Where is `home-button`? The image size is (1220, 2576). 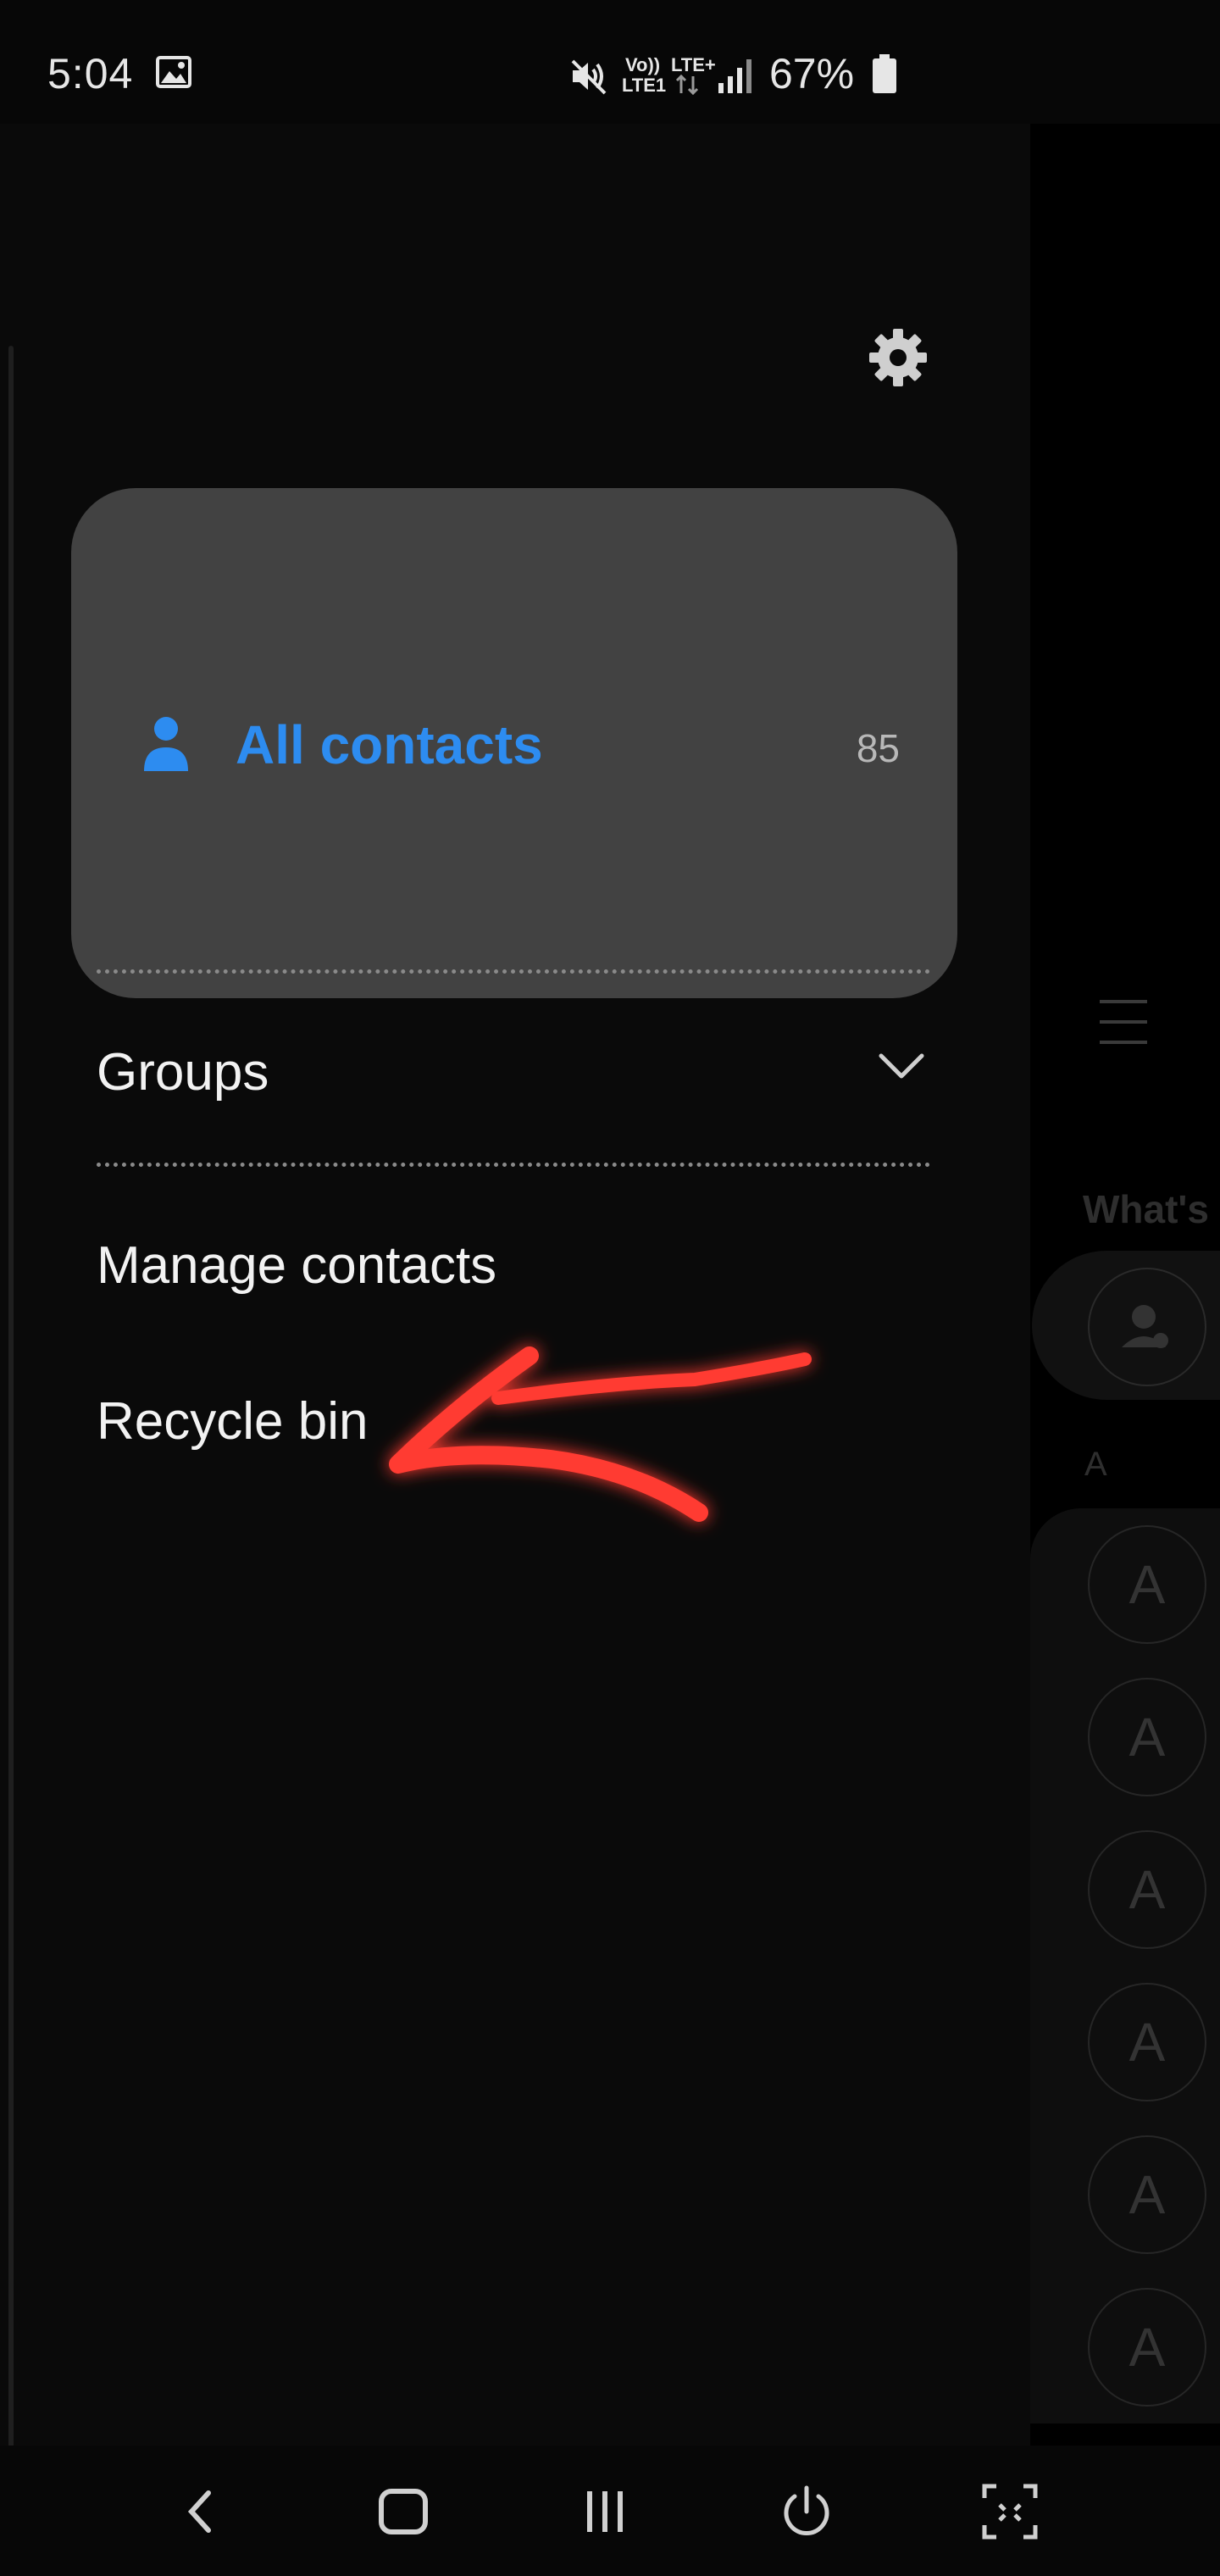 home-button is located at coordinates (403, 2511).